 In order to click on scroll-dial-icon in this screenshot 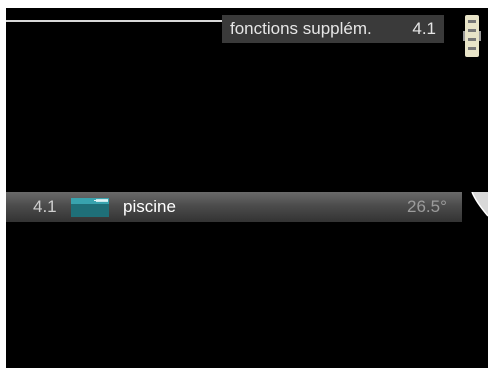, I will do `click(472, 36)`.